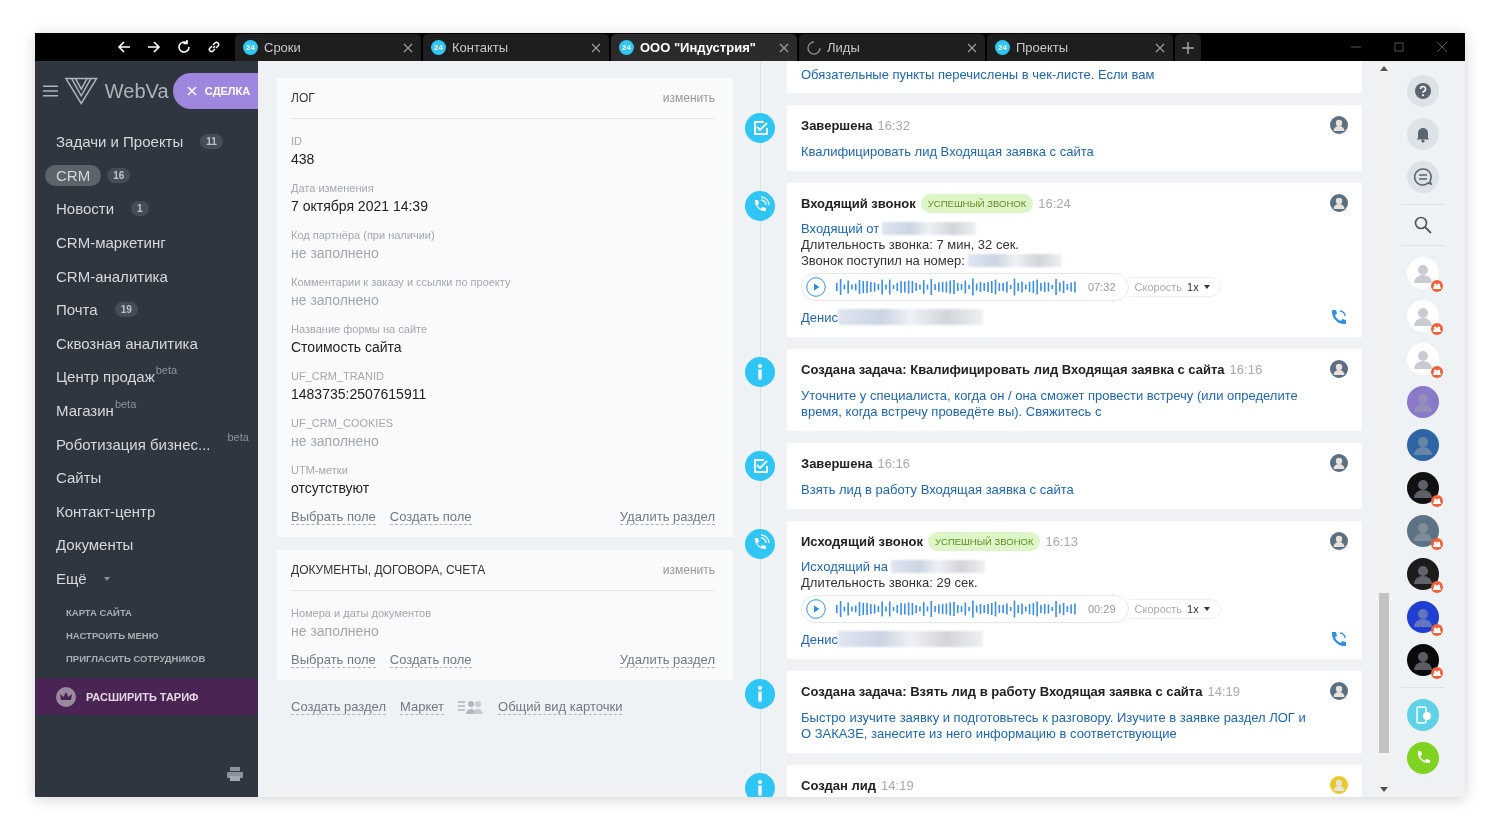 The width and height of the screenshot is (1500, 834). I want to click on reload-icon, so click(184, 47).